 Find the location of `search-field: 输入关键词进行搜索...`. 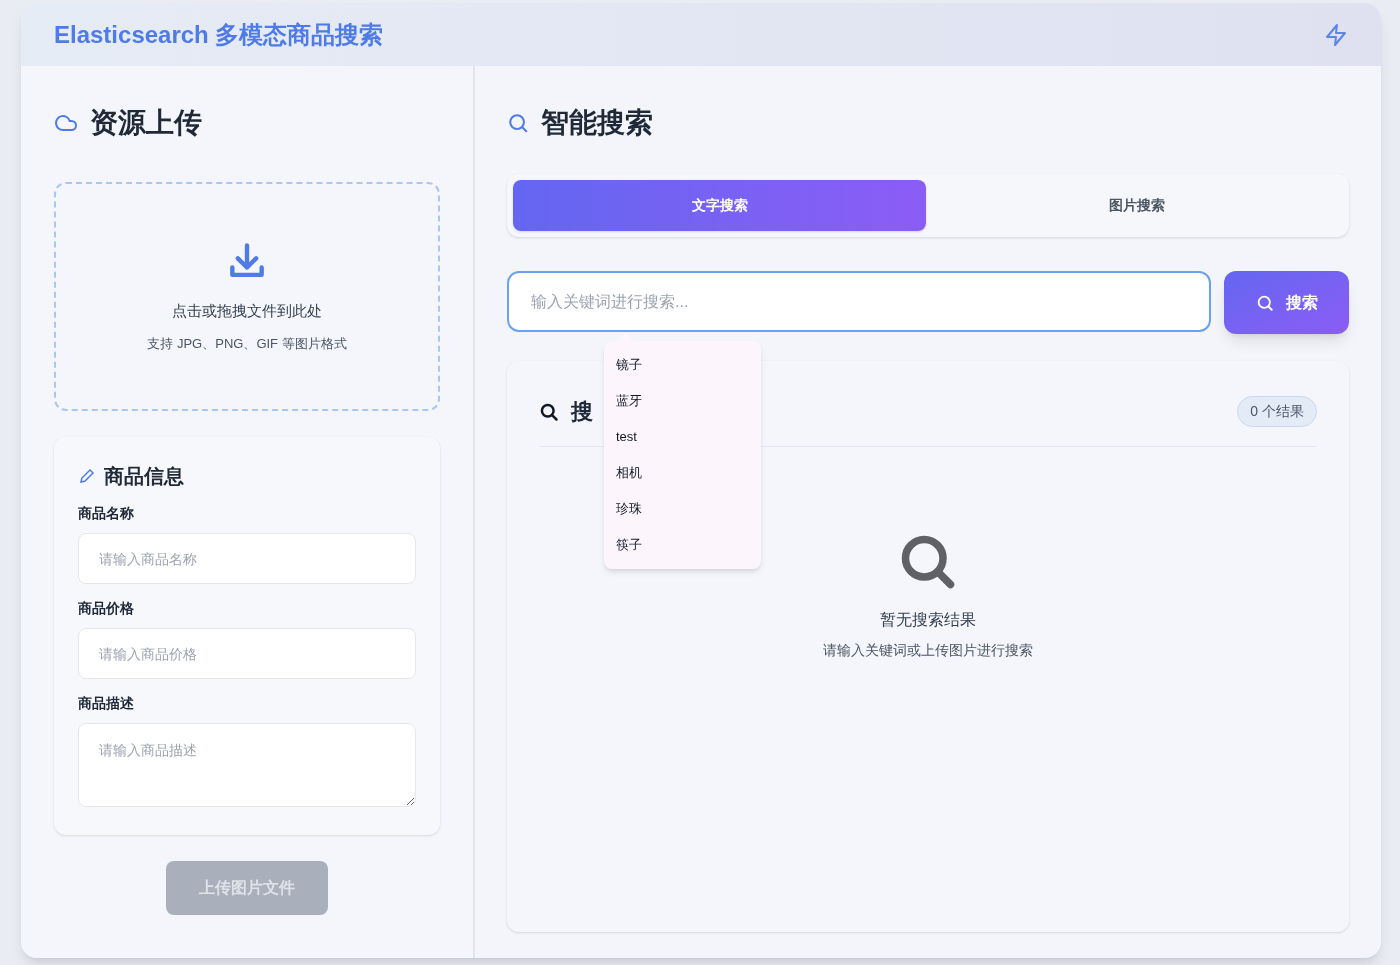

search-field: 输入关键词进行搜索... is located at coordinates (859, 301).